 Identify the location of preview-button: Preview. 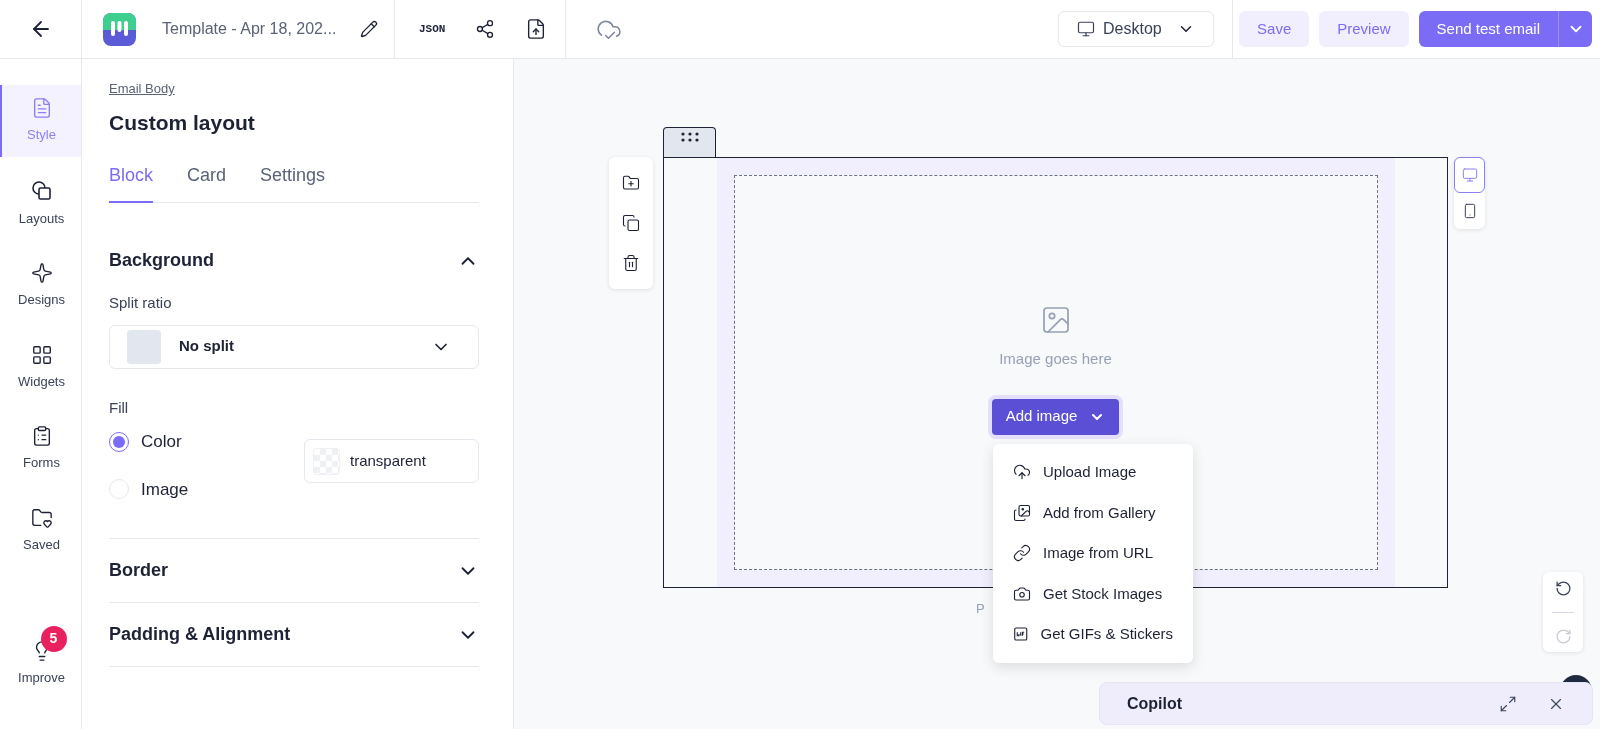
(1364, 29).